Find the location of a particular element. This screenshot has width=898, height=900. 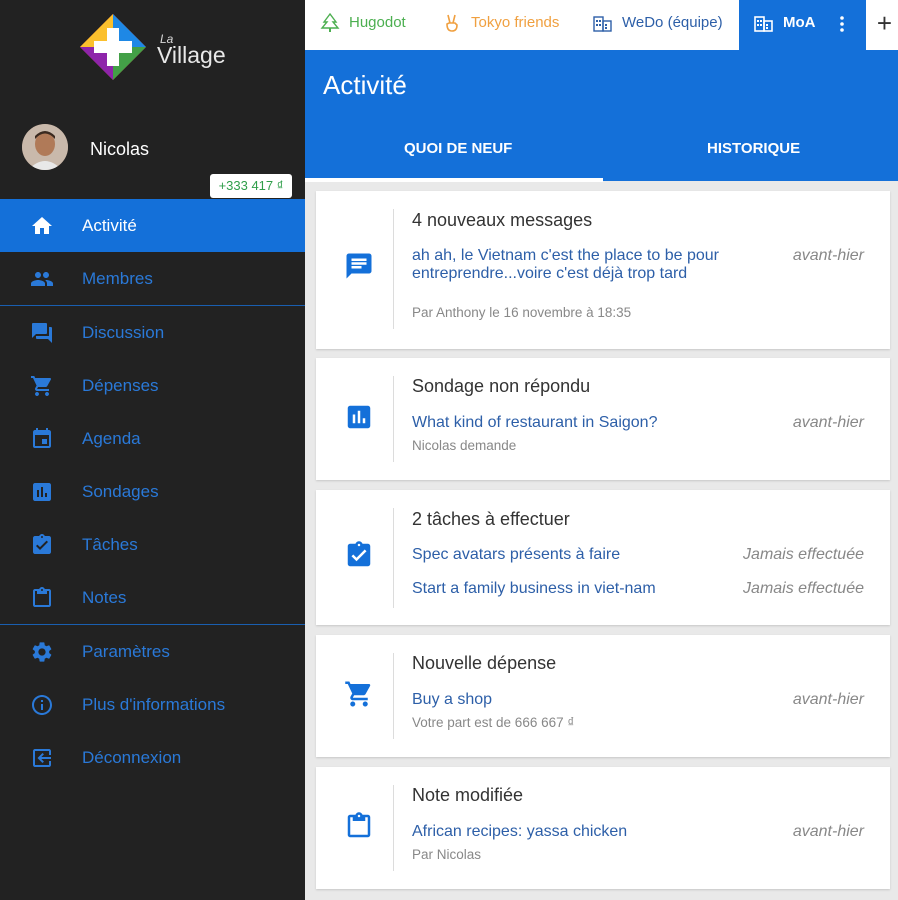

task-link: Spec avatars présents à faire is located at coordinates (516, 555).